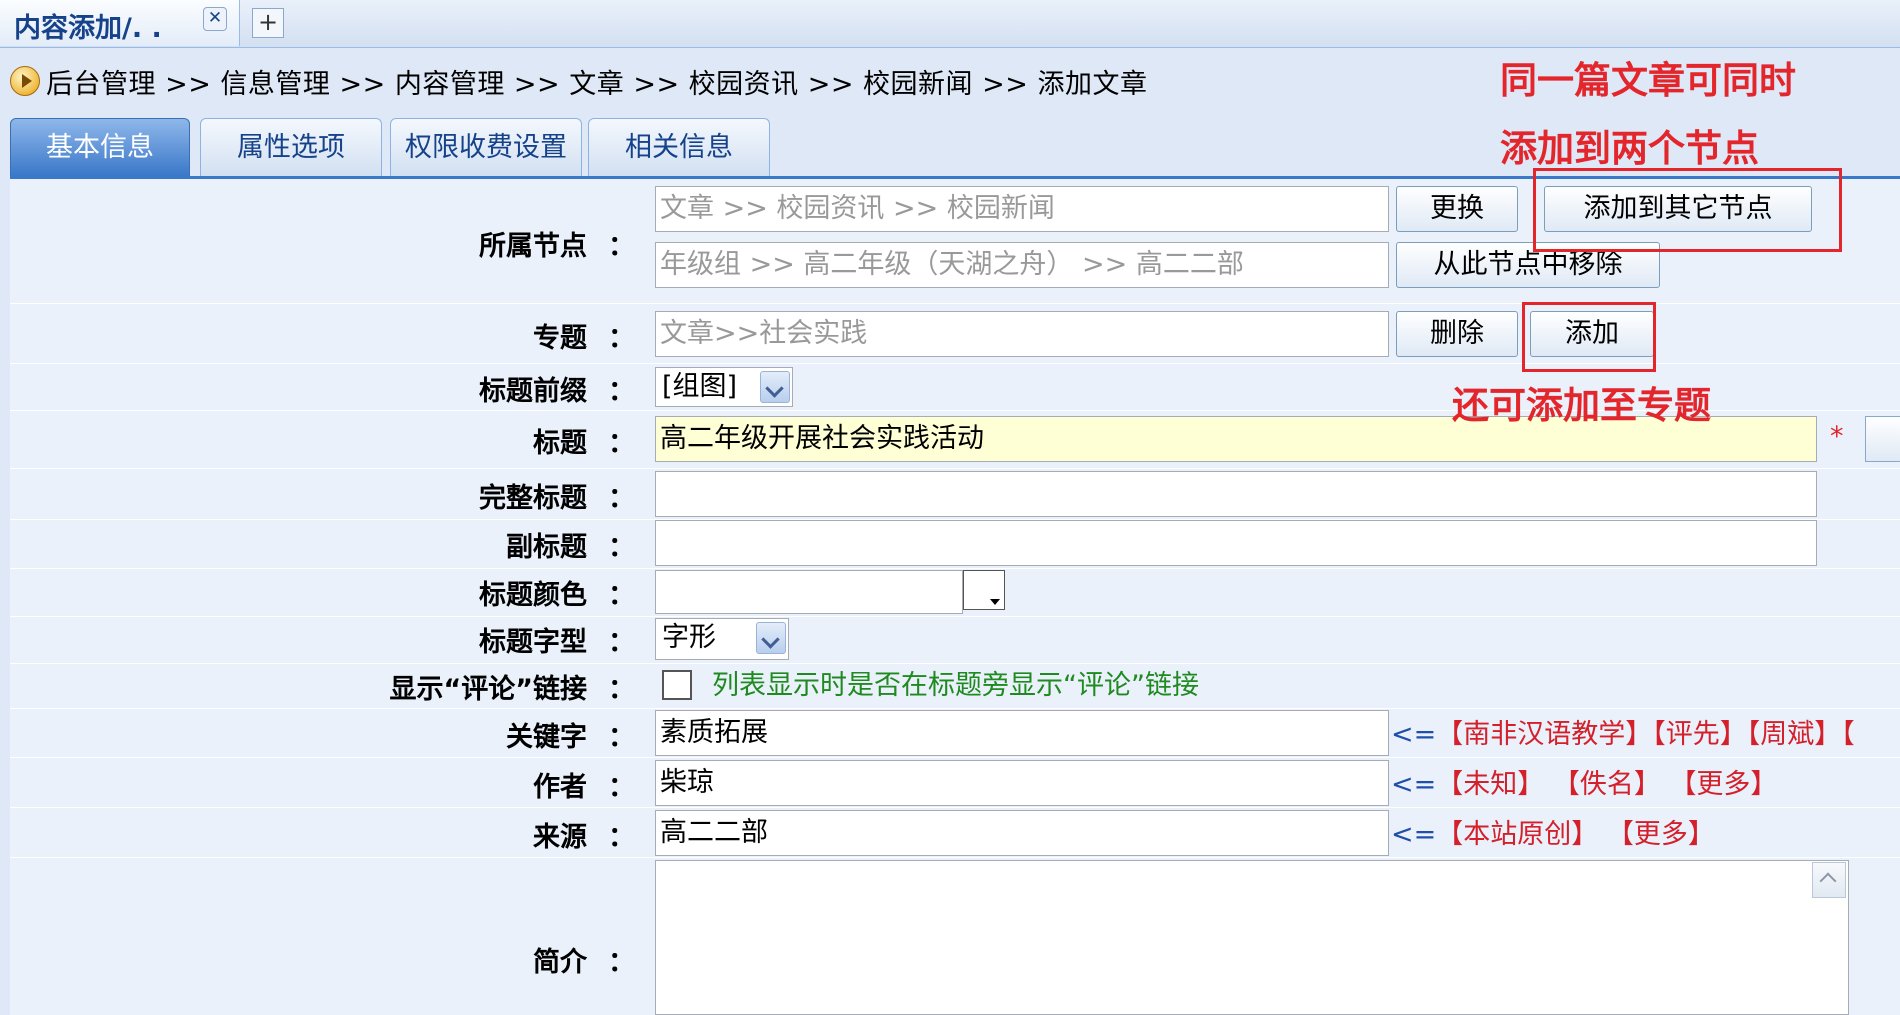  I want to click on change-node-button: 更换, so click(1457, 209).